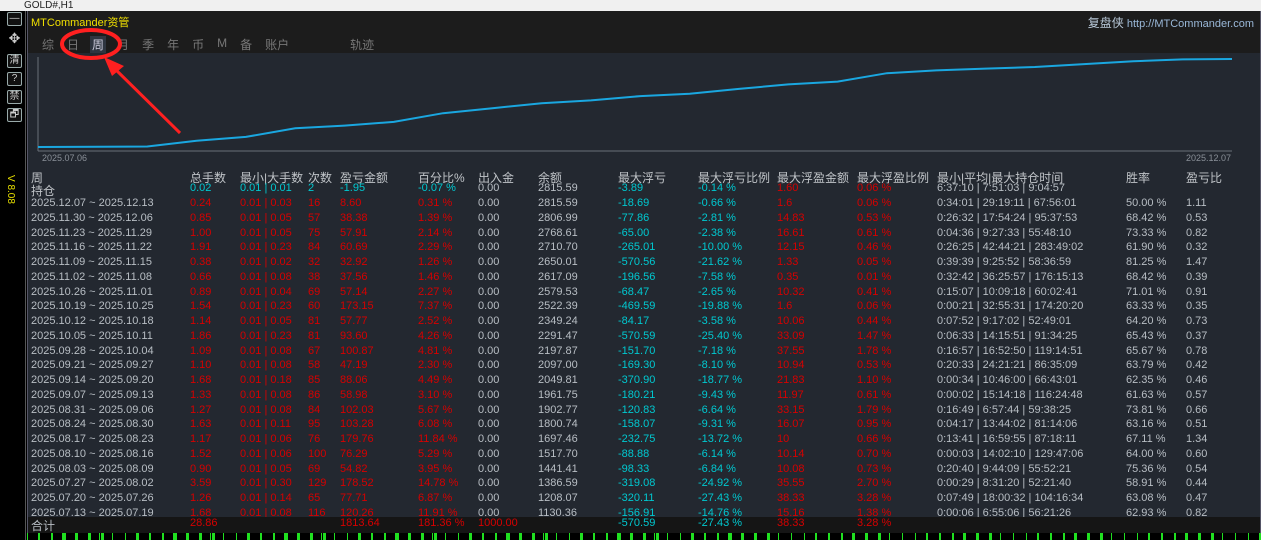  What do you see at coordinates (1010, 276) in the screenshot?
I see `cell-12: 0:32:42 | 36:25:57 | 176:15:13` at bounding box center [1010, 276].